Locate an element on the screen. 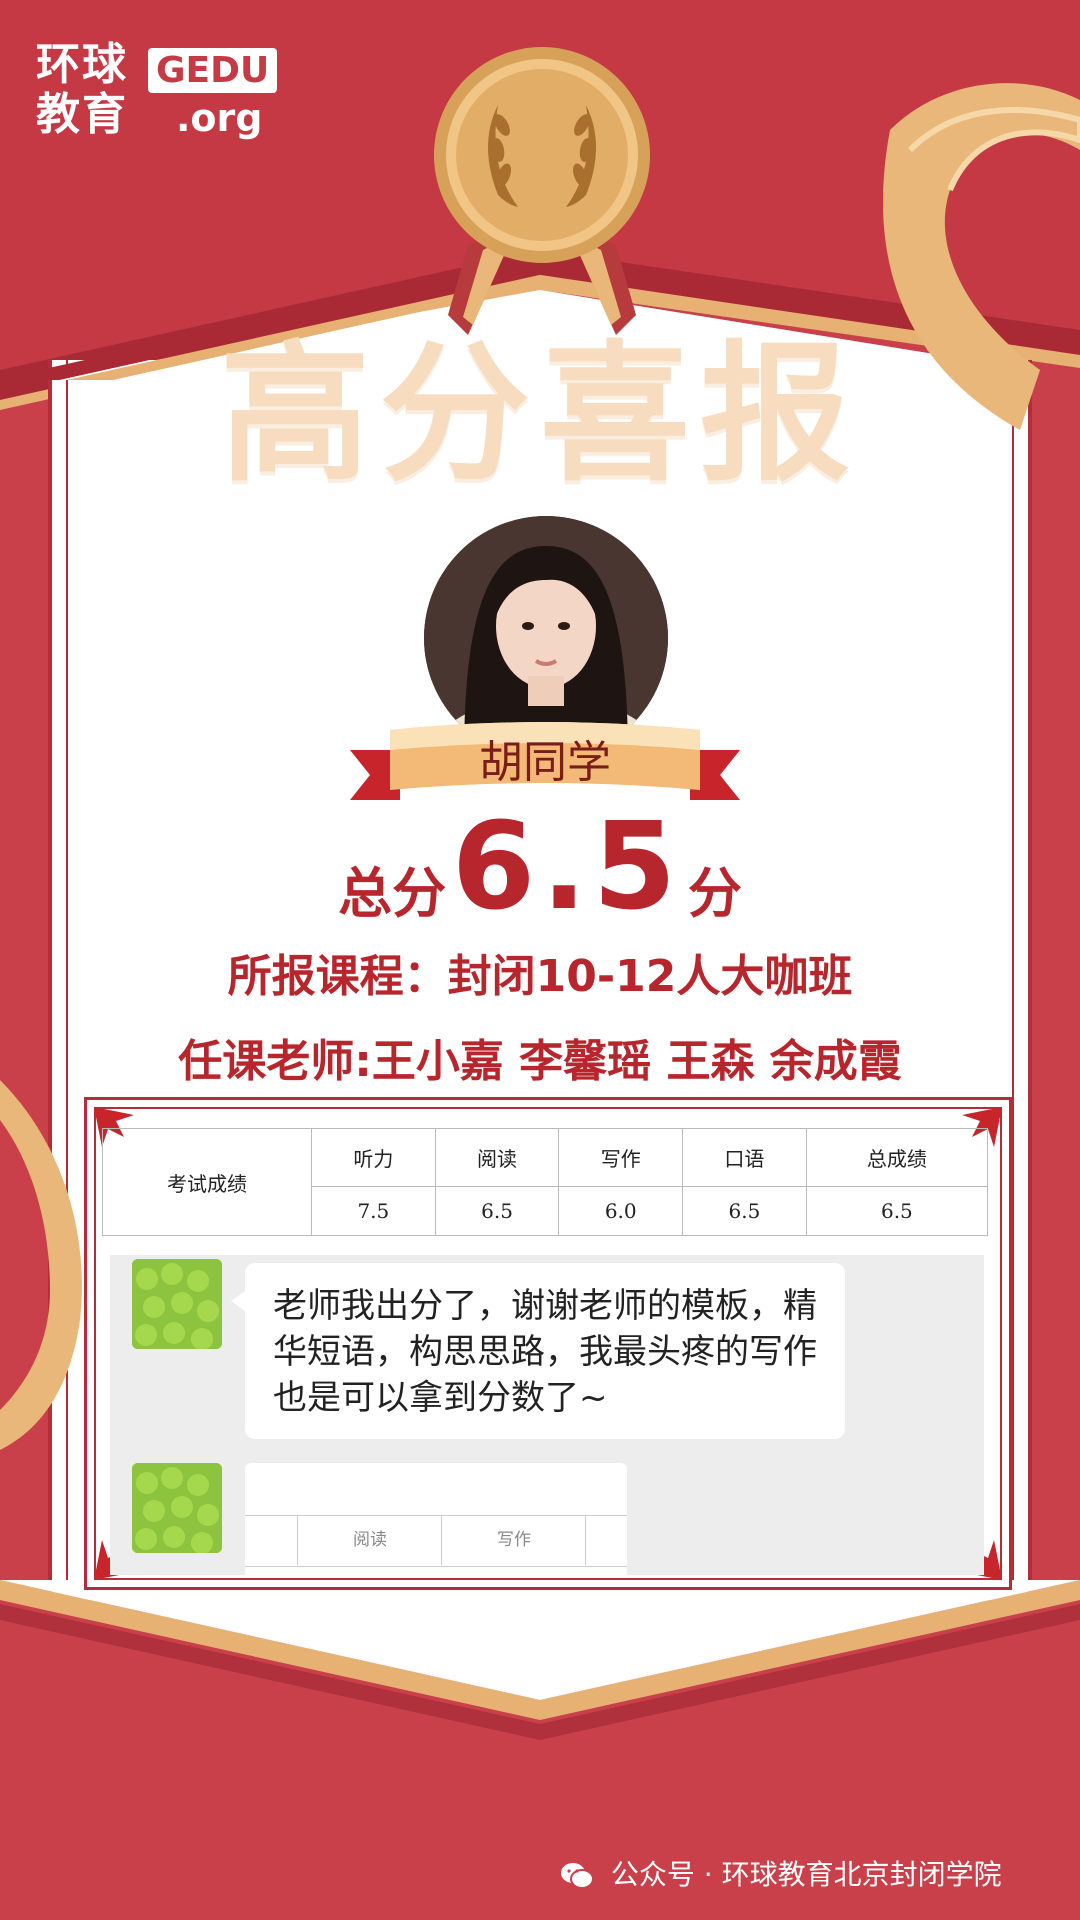 The image size is (1080, 1920). score-value: 6.5 is located at coordinates (567, 867).